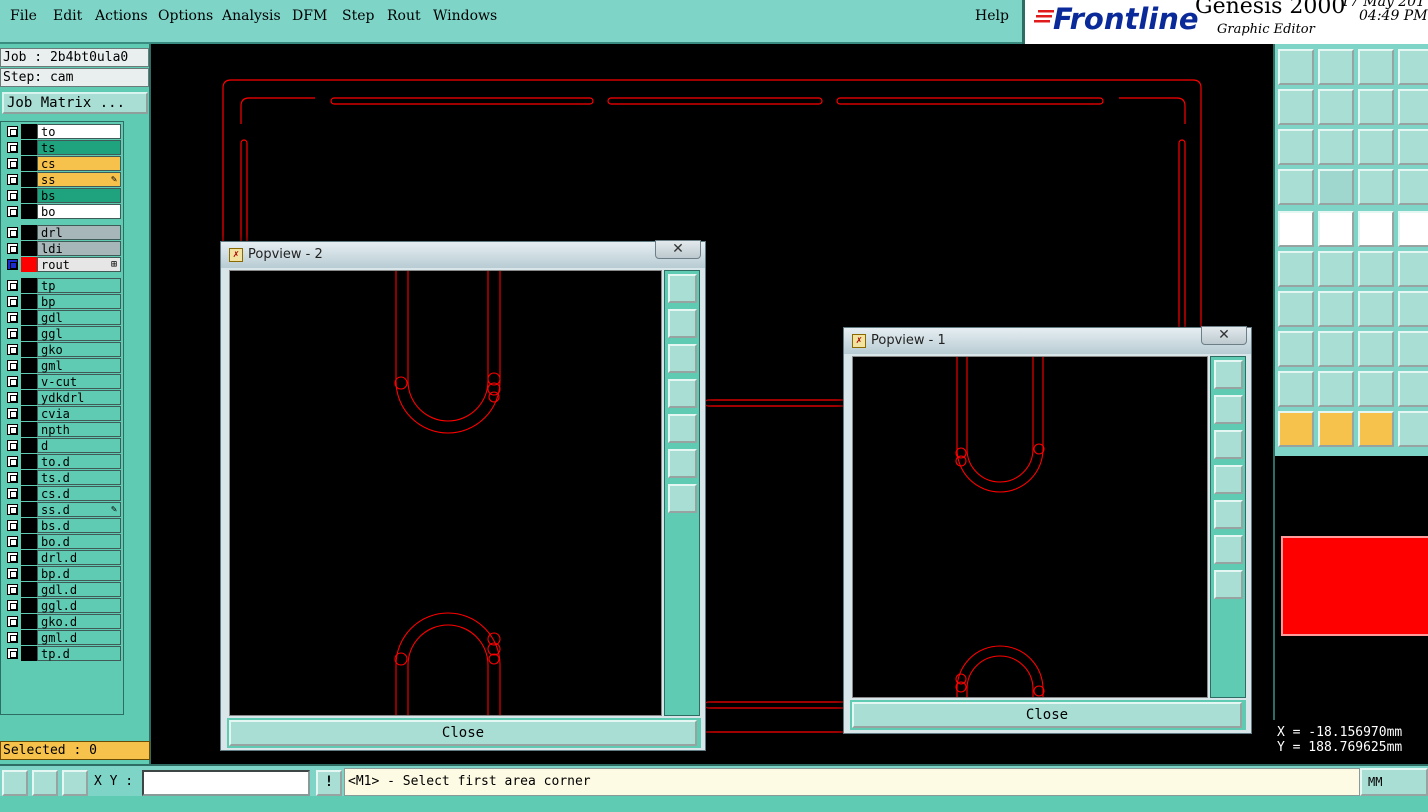 This screenshot has height=812, width=1428. What do you see at coordinates (1413, 187) in the screenshot?
I see `netlist-compare-icon` at bounding box center [1413, 187].